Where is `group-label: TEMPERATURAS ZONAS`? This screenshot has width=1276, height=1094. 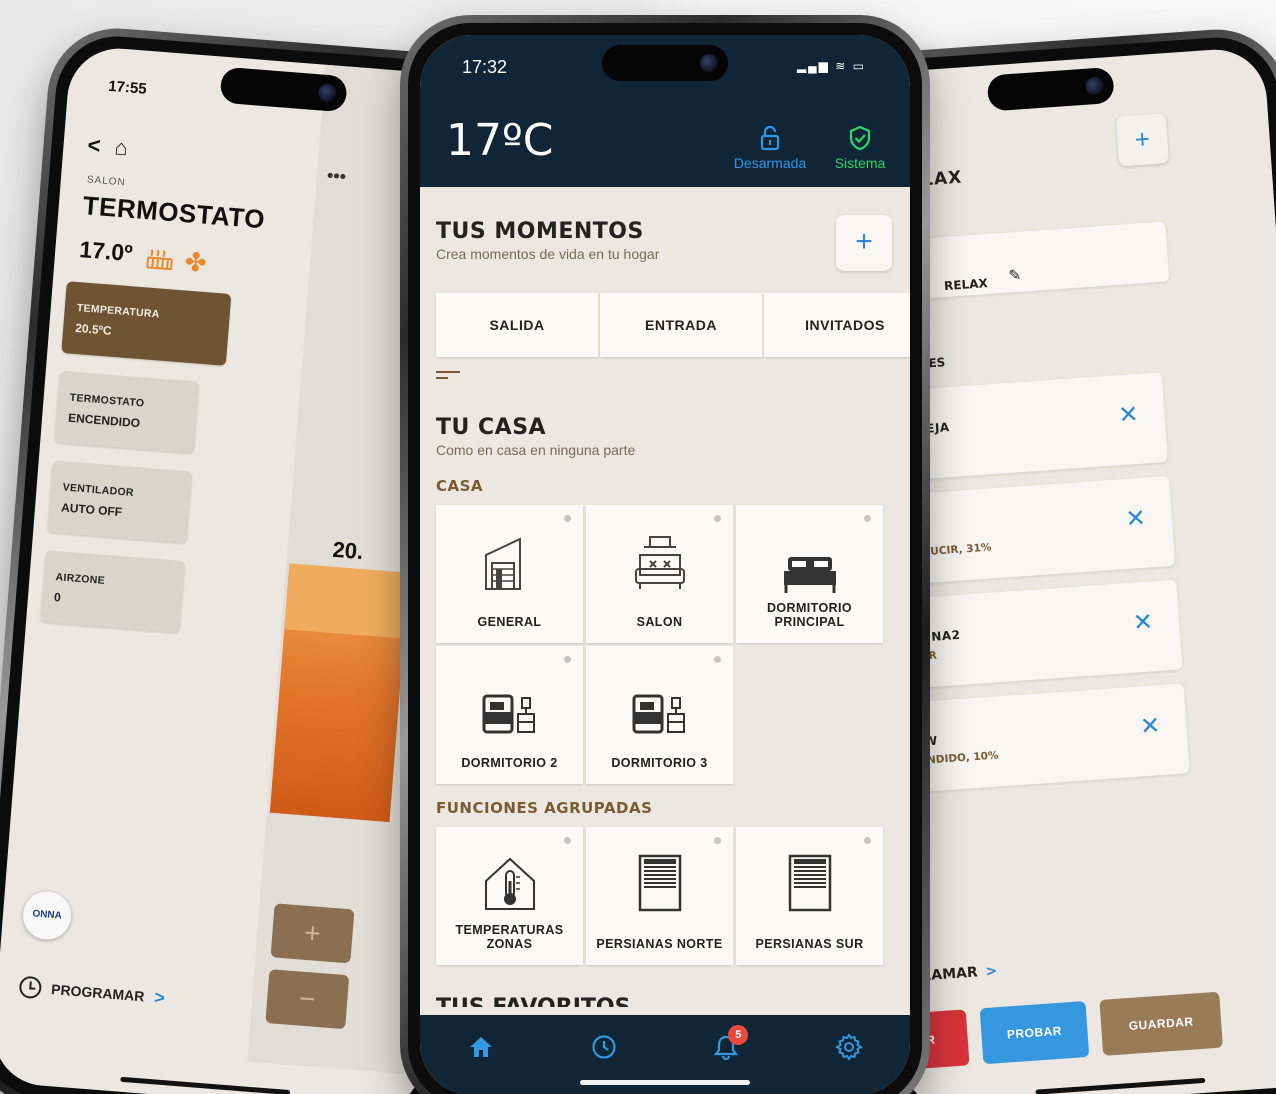
group-label: TEMPERATURAS ZONAS is located at coordinates (509, 937).